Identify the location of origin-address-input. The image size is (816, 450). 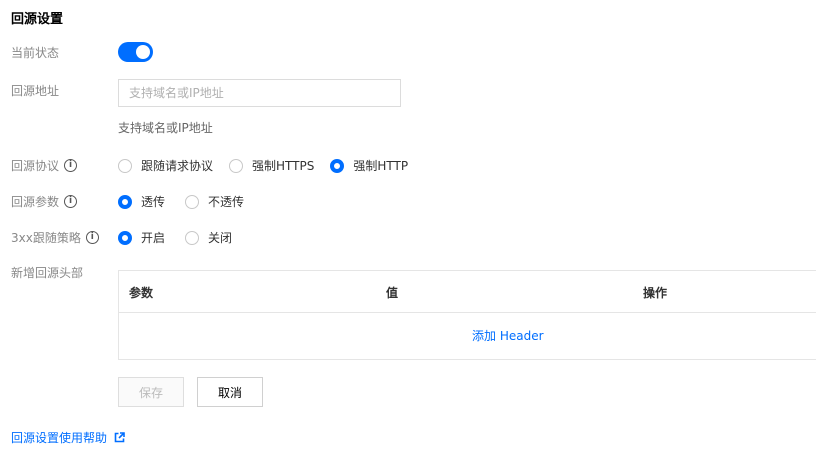
(259, 93).